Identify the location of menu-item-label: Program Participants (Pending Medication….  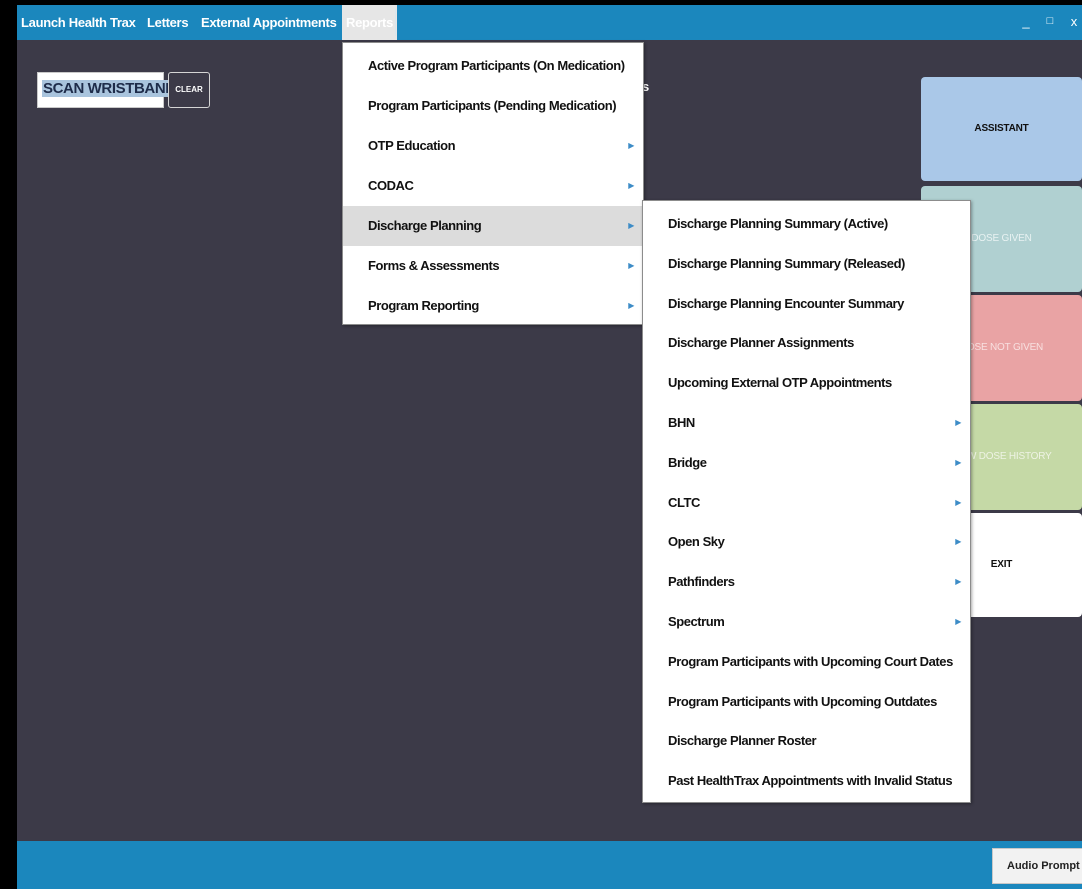
(492, 105).